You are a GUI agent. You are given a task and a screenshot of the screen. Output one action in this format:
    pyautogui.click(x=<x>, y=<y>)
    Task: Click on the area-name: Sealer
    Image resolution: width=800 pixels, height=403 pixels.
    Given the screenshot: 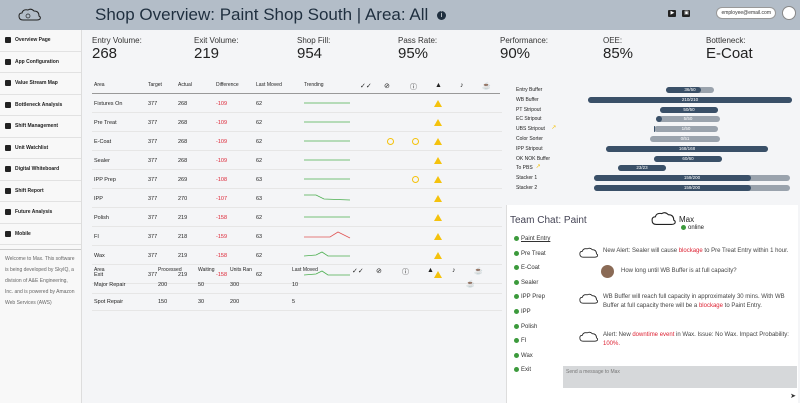 What is the action you would take?
    pyautogui.click(x=102, y=161)
    